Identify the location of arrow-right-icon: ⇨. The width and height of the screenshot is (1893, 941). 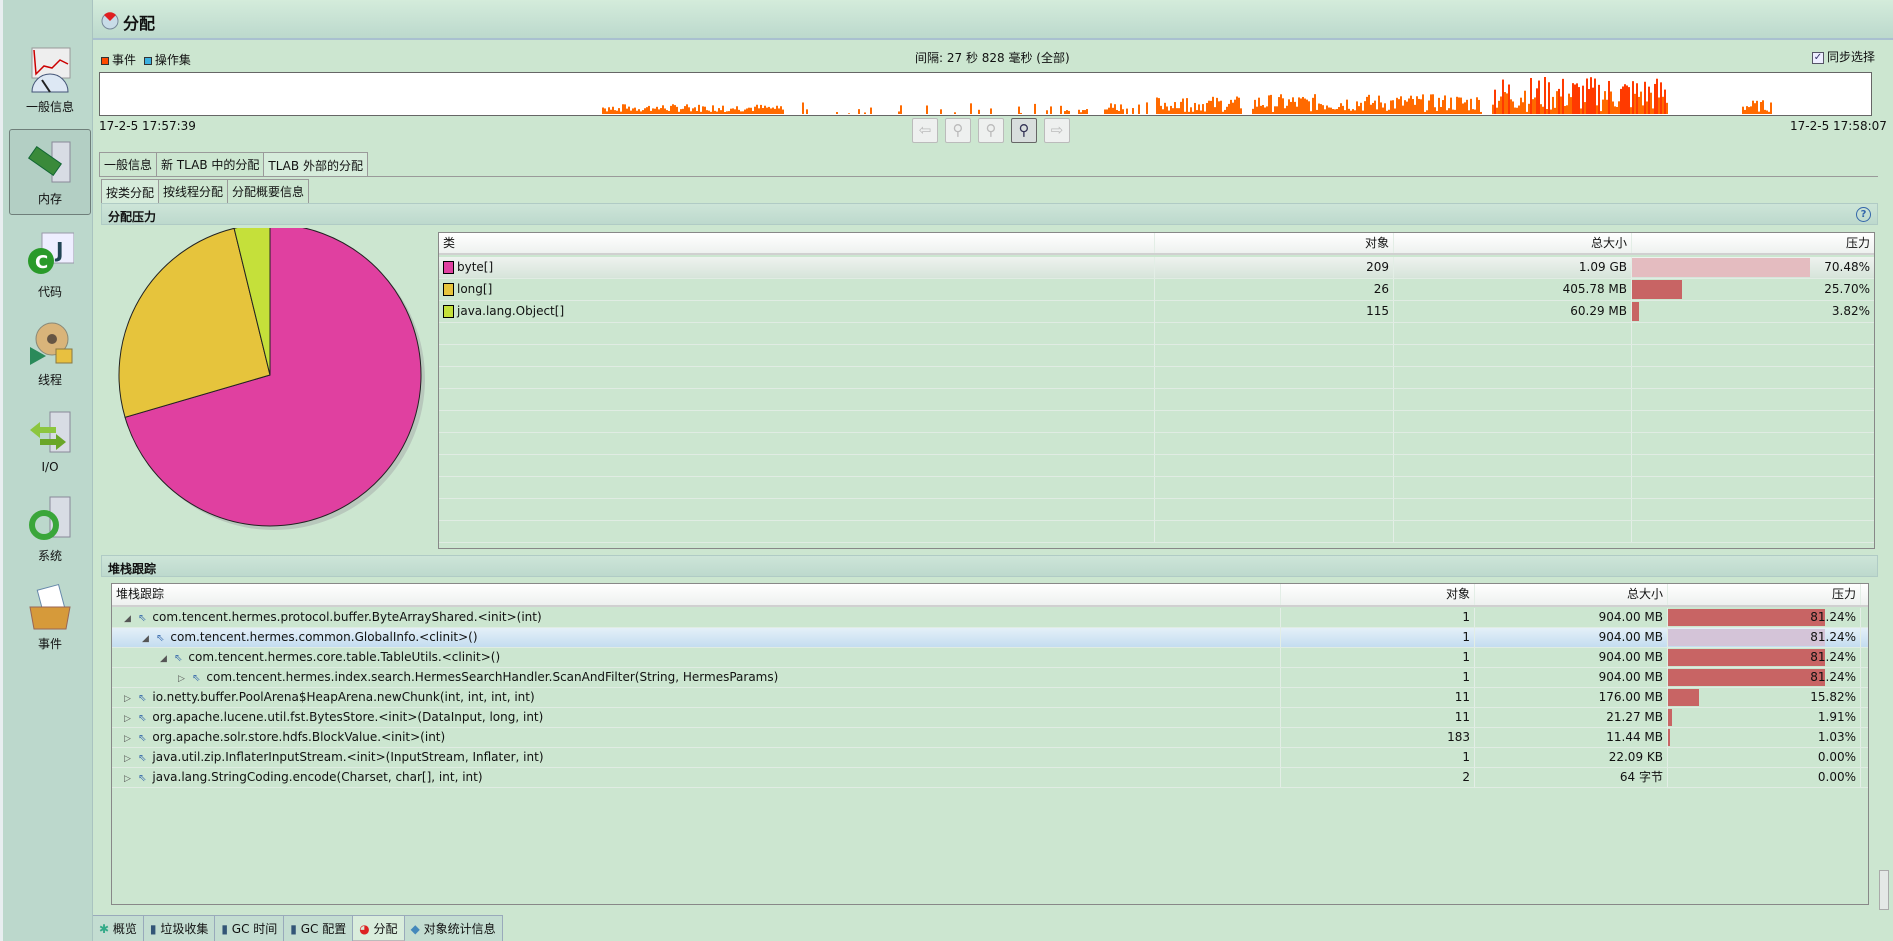
(1057, 130).